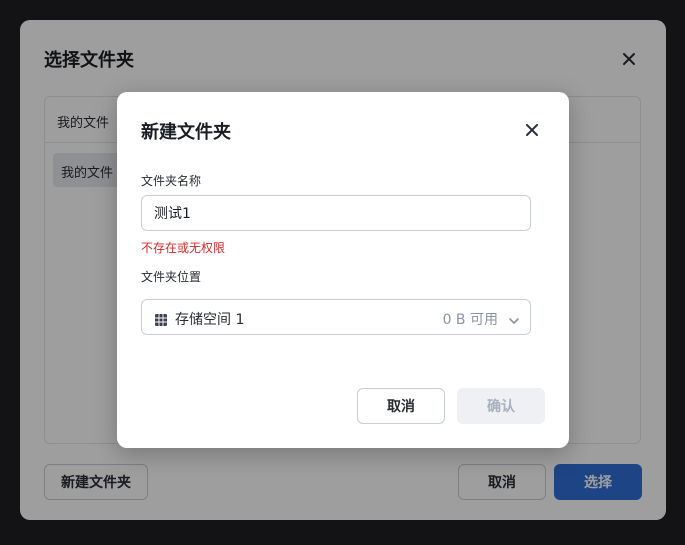  What do you see at coordinates (336, 213) in the screenshot?
I see `folder-name-input` at bounding box center [336, 213].